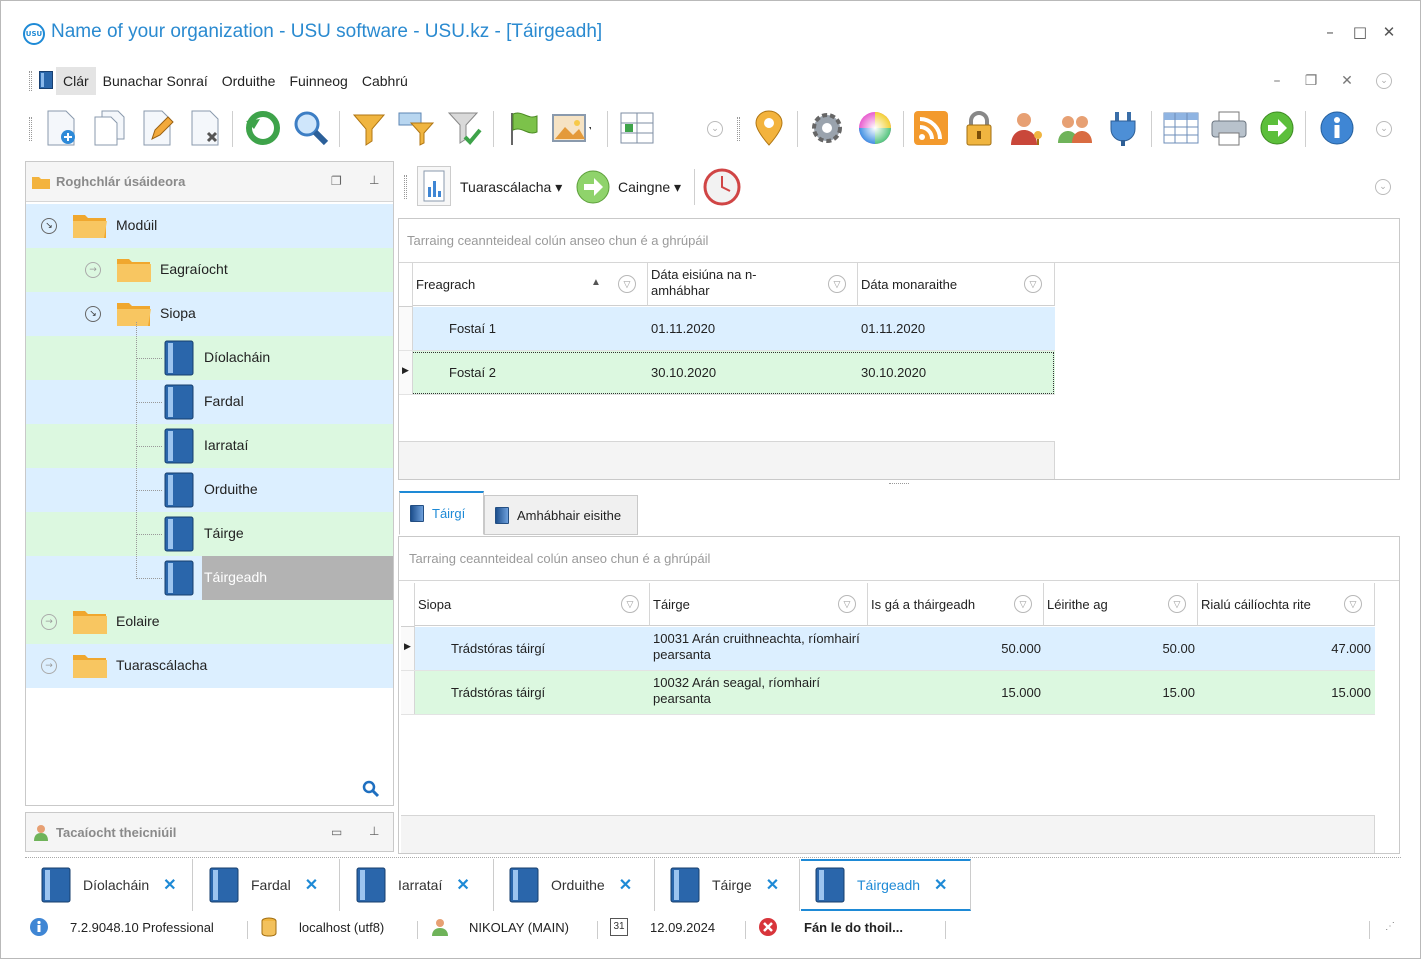 Image resolution: width=1421 pixels, height=959 pixels. Describe the element at coordinates (523, 128) in the screenshot. I see `mark-flag-button` at that location.